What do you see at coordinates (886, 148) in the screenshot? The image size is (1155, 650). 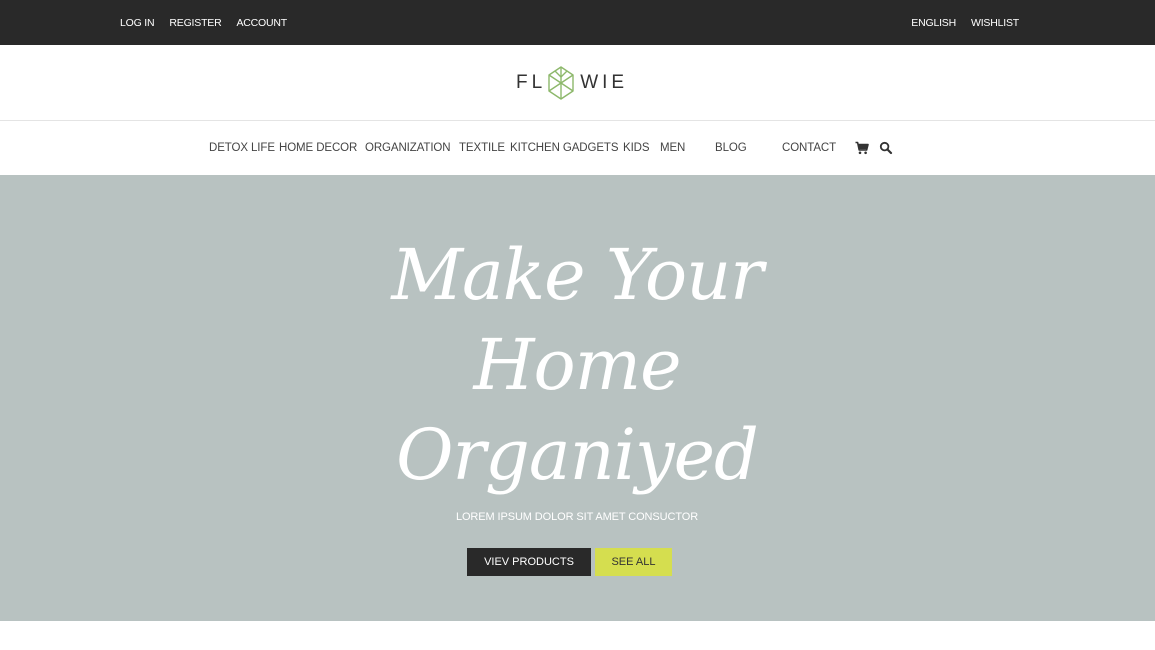 I see `search-icon` at bounding box center [886, 148].